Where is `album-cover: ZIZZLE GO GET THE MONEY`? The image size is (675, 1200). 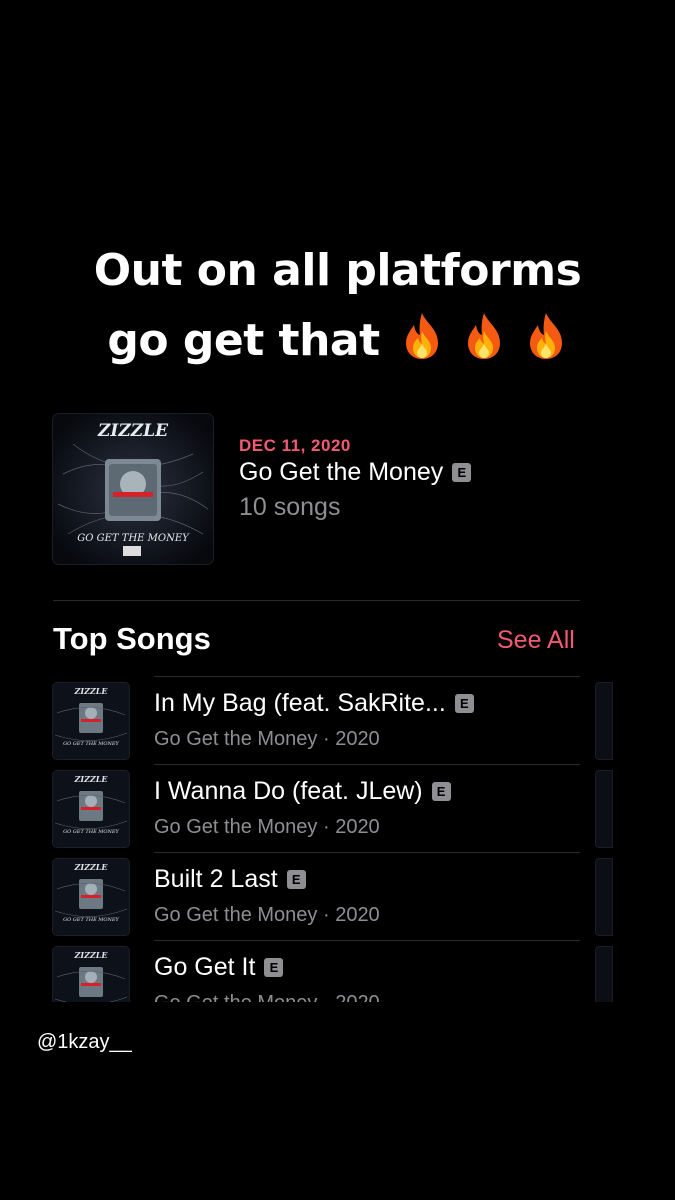 album-cover: ZIZZLE GO GET THE MONEY is located at coordinates (133, 489).